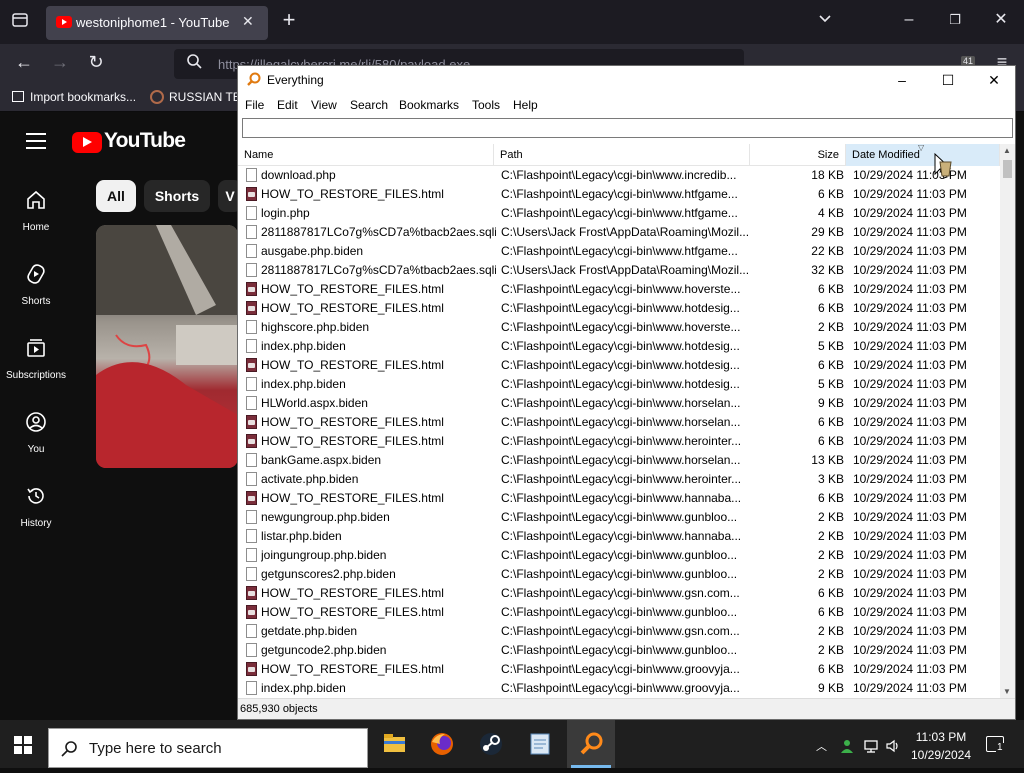 This screenshot has height=773, width=1024. I want to click on notification-center-icon: 1, so click(995, 744).